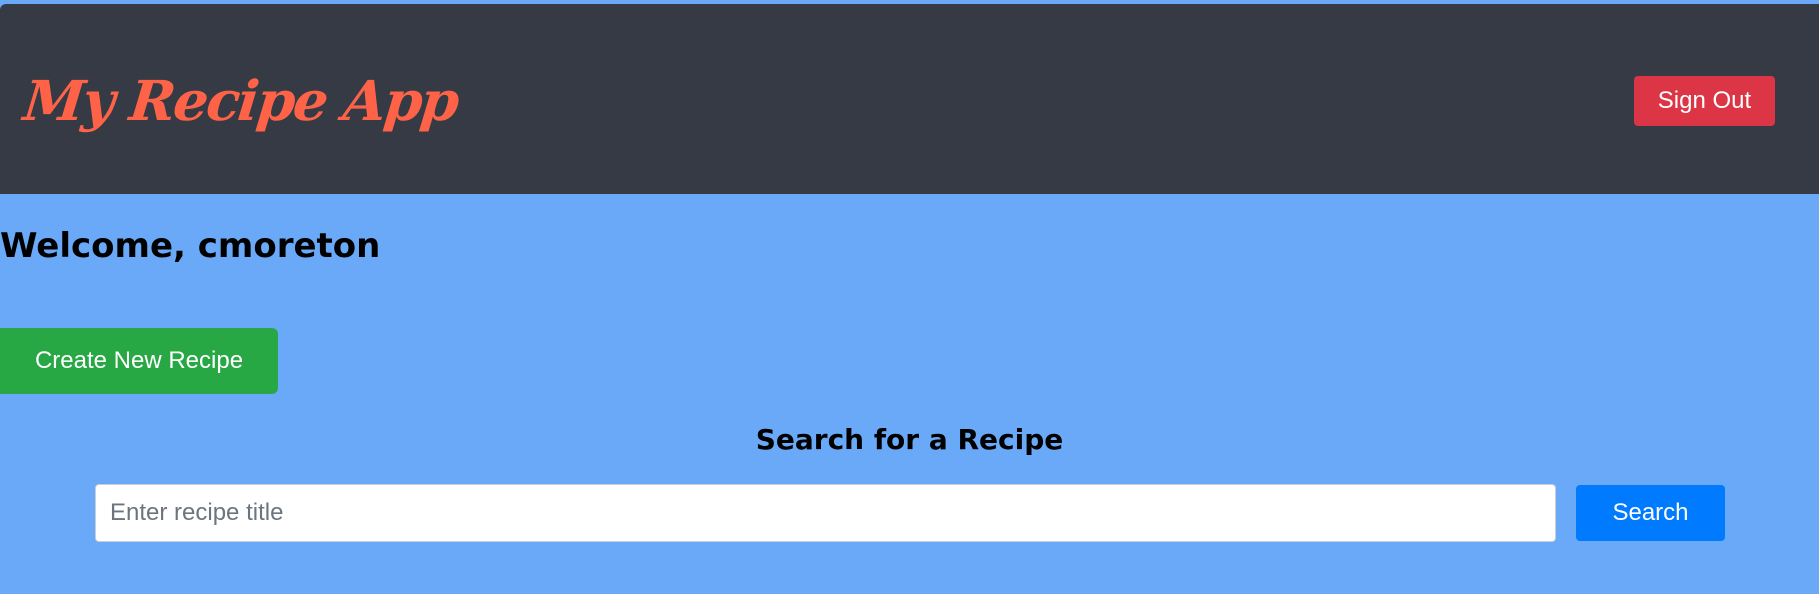 The image size is (1819, 594). I want to click on sign-out-button: Sign Out, so click(1704, 101).